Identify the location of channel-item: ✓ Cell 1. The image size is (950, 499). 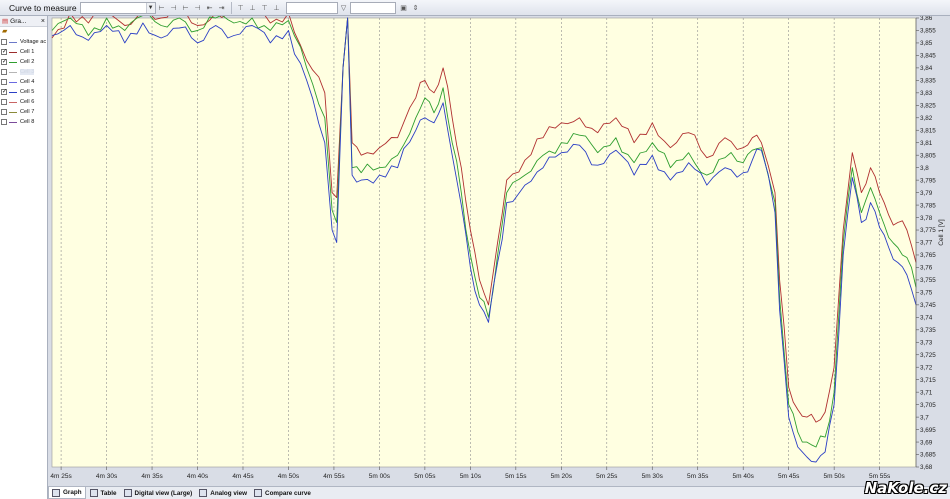
(23, 52).